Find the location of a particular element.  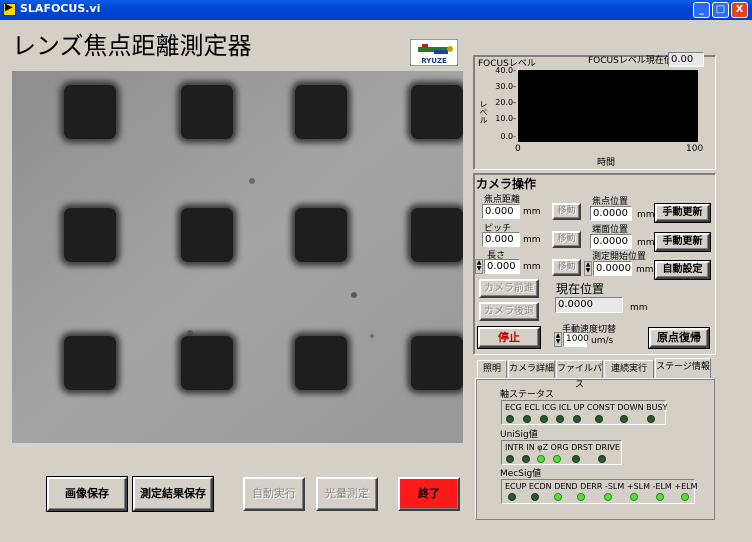

current-position-label: 現在位置 is located at coordinates (580, 289).